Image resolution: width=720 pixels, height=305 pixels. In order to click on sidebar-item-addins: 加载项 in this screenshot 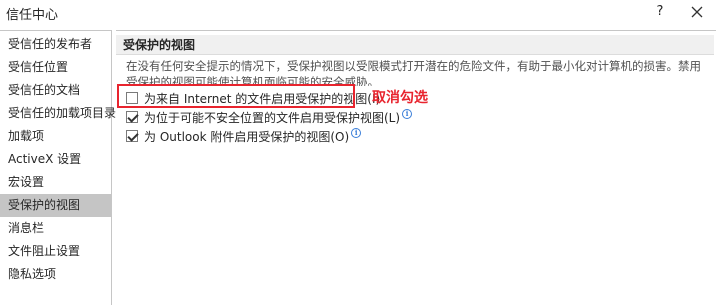, I will do `click(55, 136)`.